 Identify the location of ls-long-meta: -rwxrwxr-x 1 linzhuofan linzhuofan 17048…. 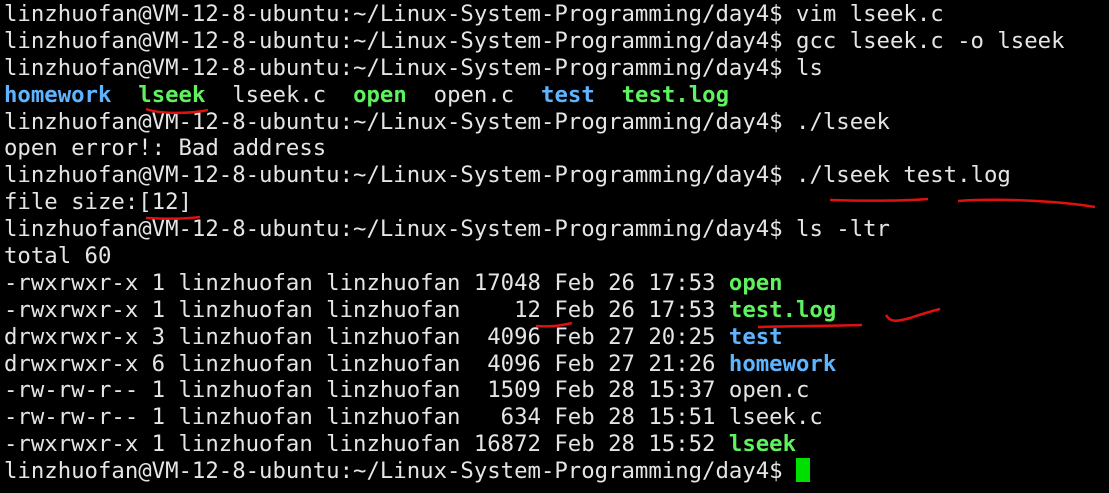
(366, 282).